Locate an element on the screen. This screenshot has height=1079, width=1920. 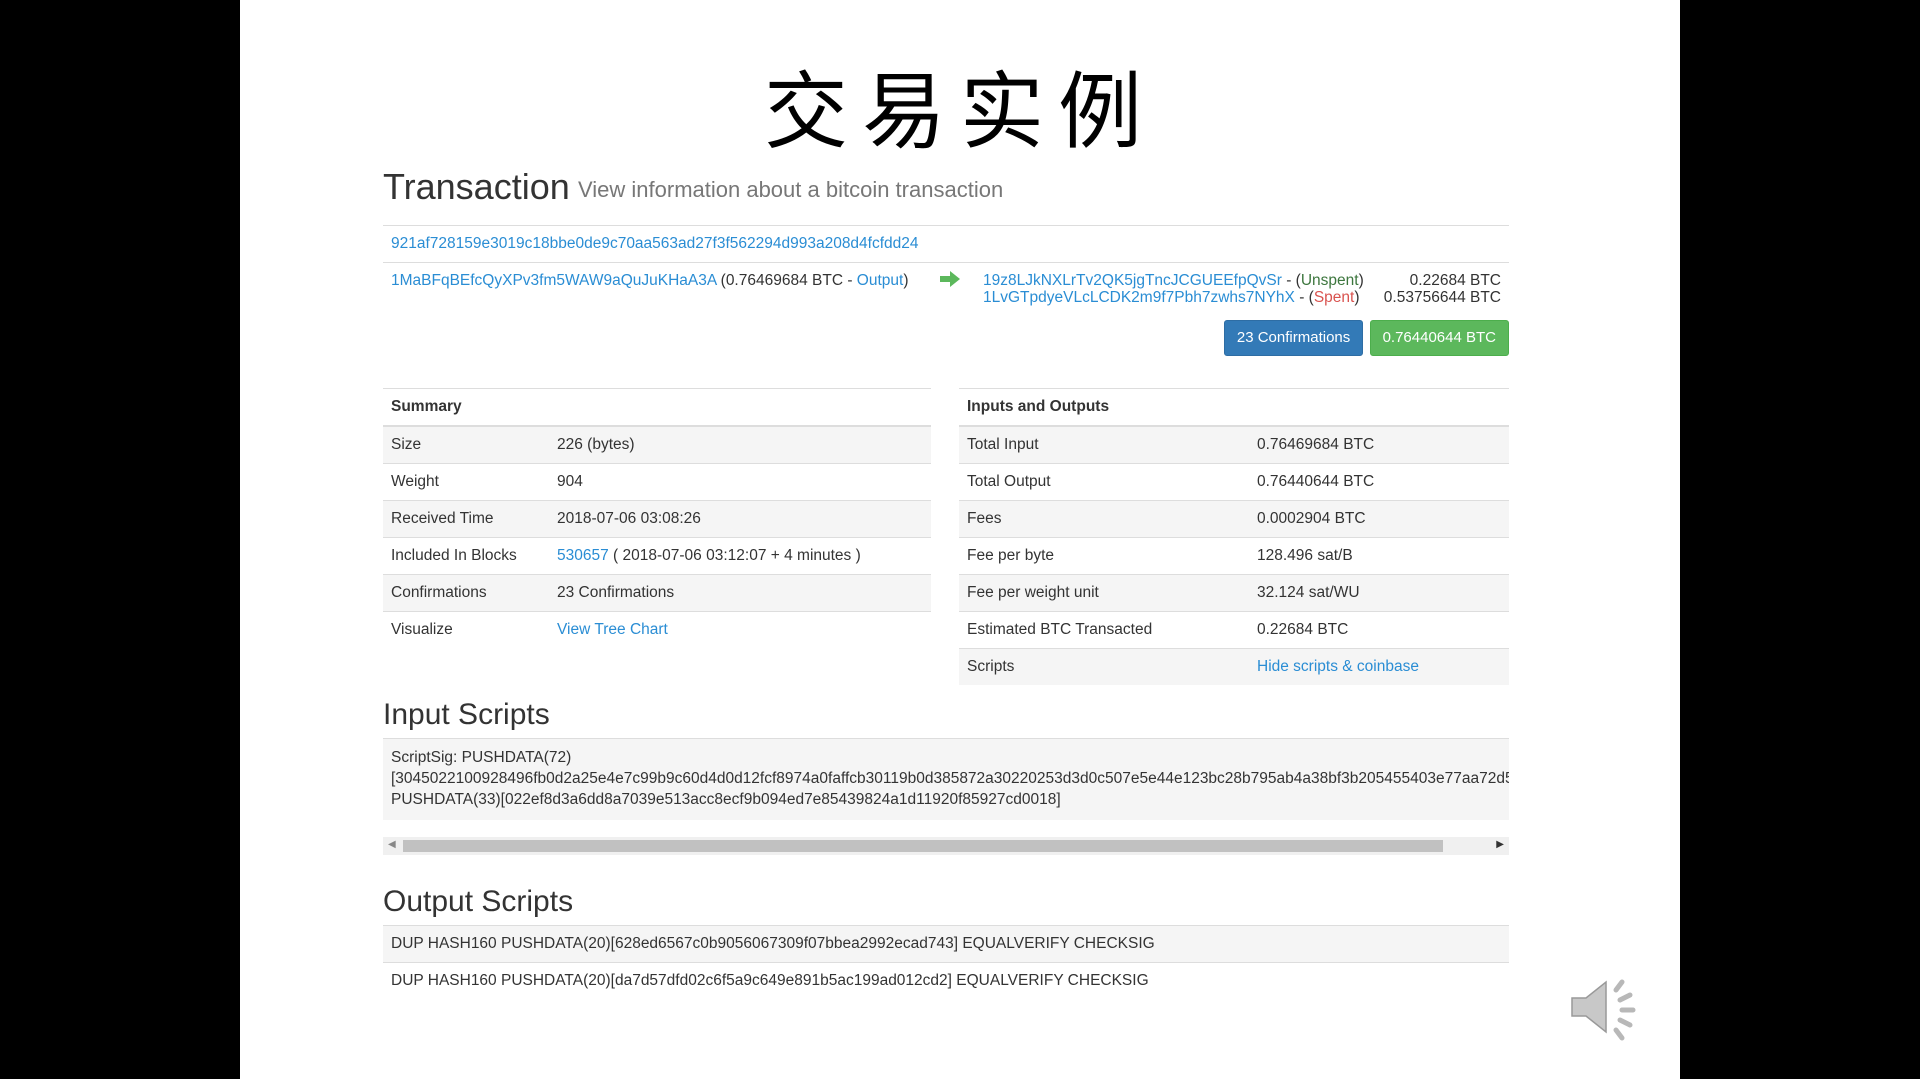
block-link: 530657 is located at coordinates (583, 555).